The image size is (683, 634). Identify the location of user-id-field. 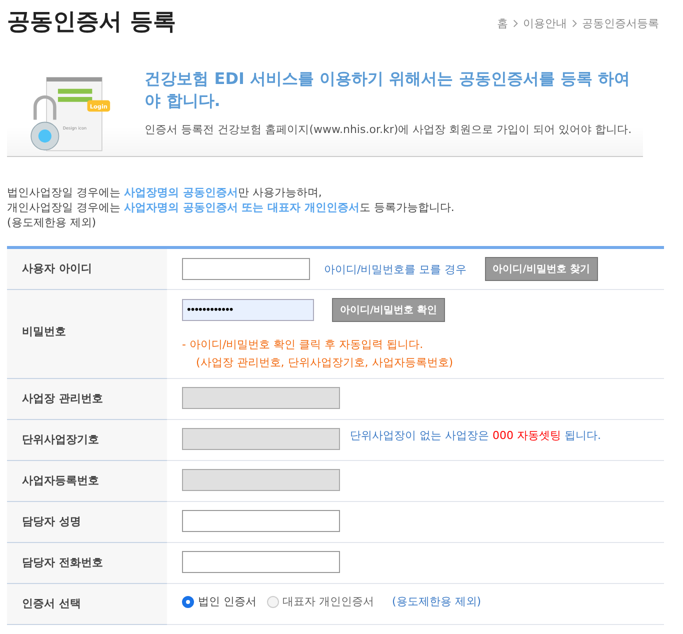
(246, 269).